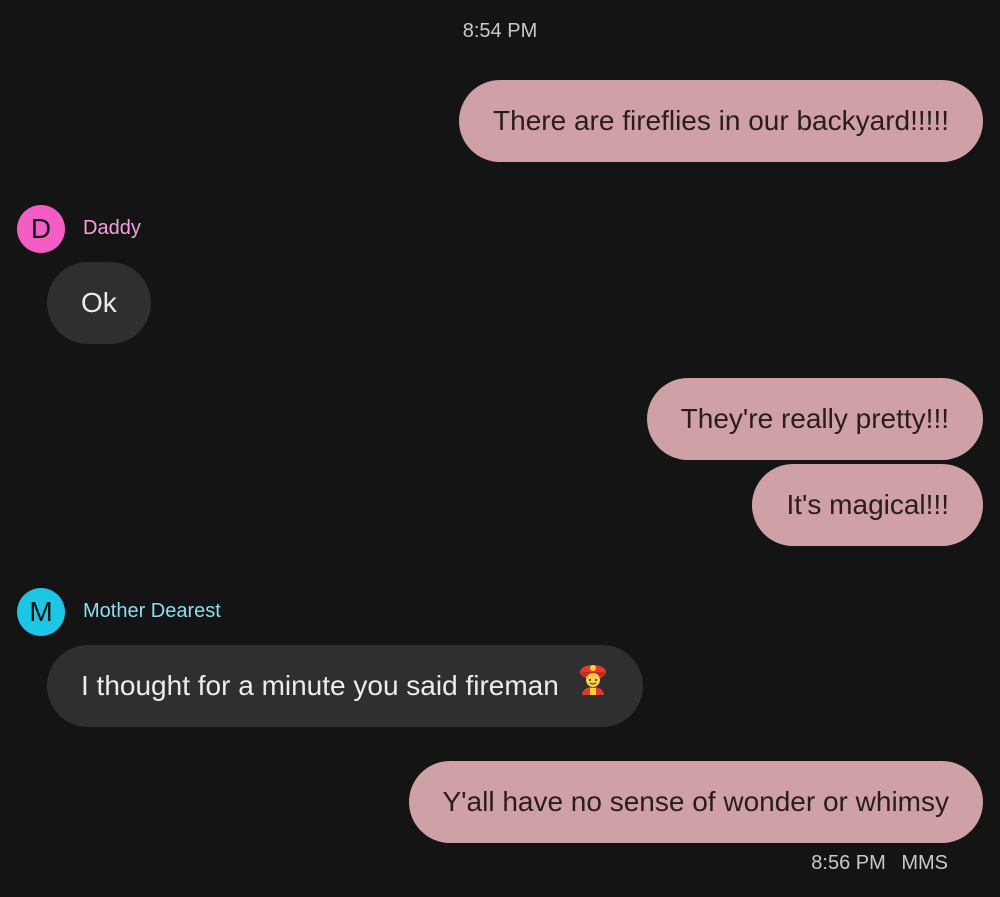 The image size is (1000, 897). I want to click on message-status: 8:56 PM MMS, so click(879, 863).